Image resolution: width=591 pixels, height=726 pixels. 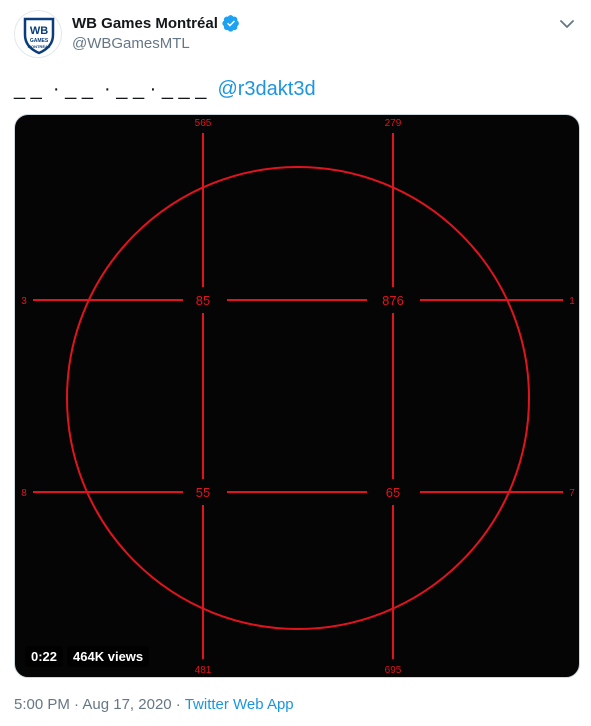 I want to click on label-center-ur: 876, so click(x=393, y=300).